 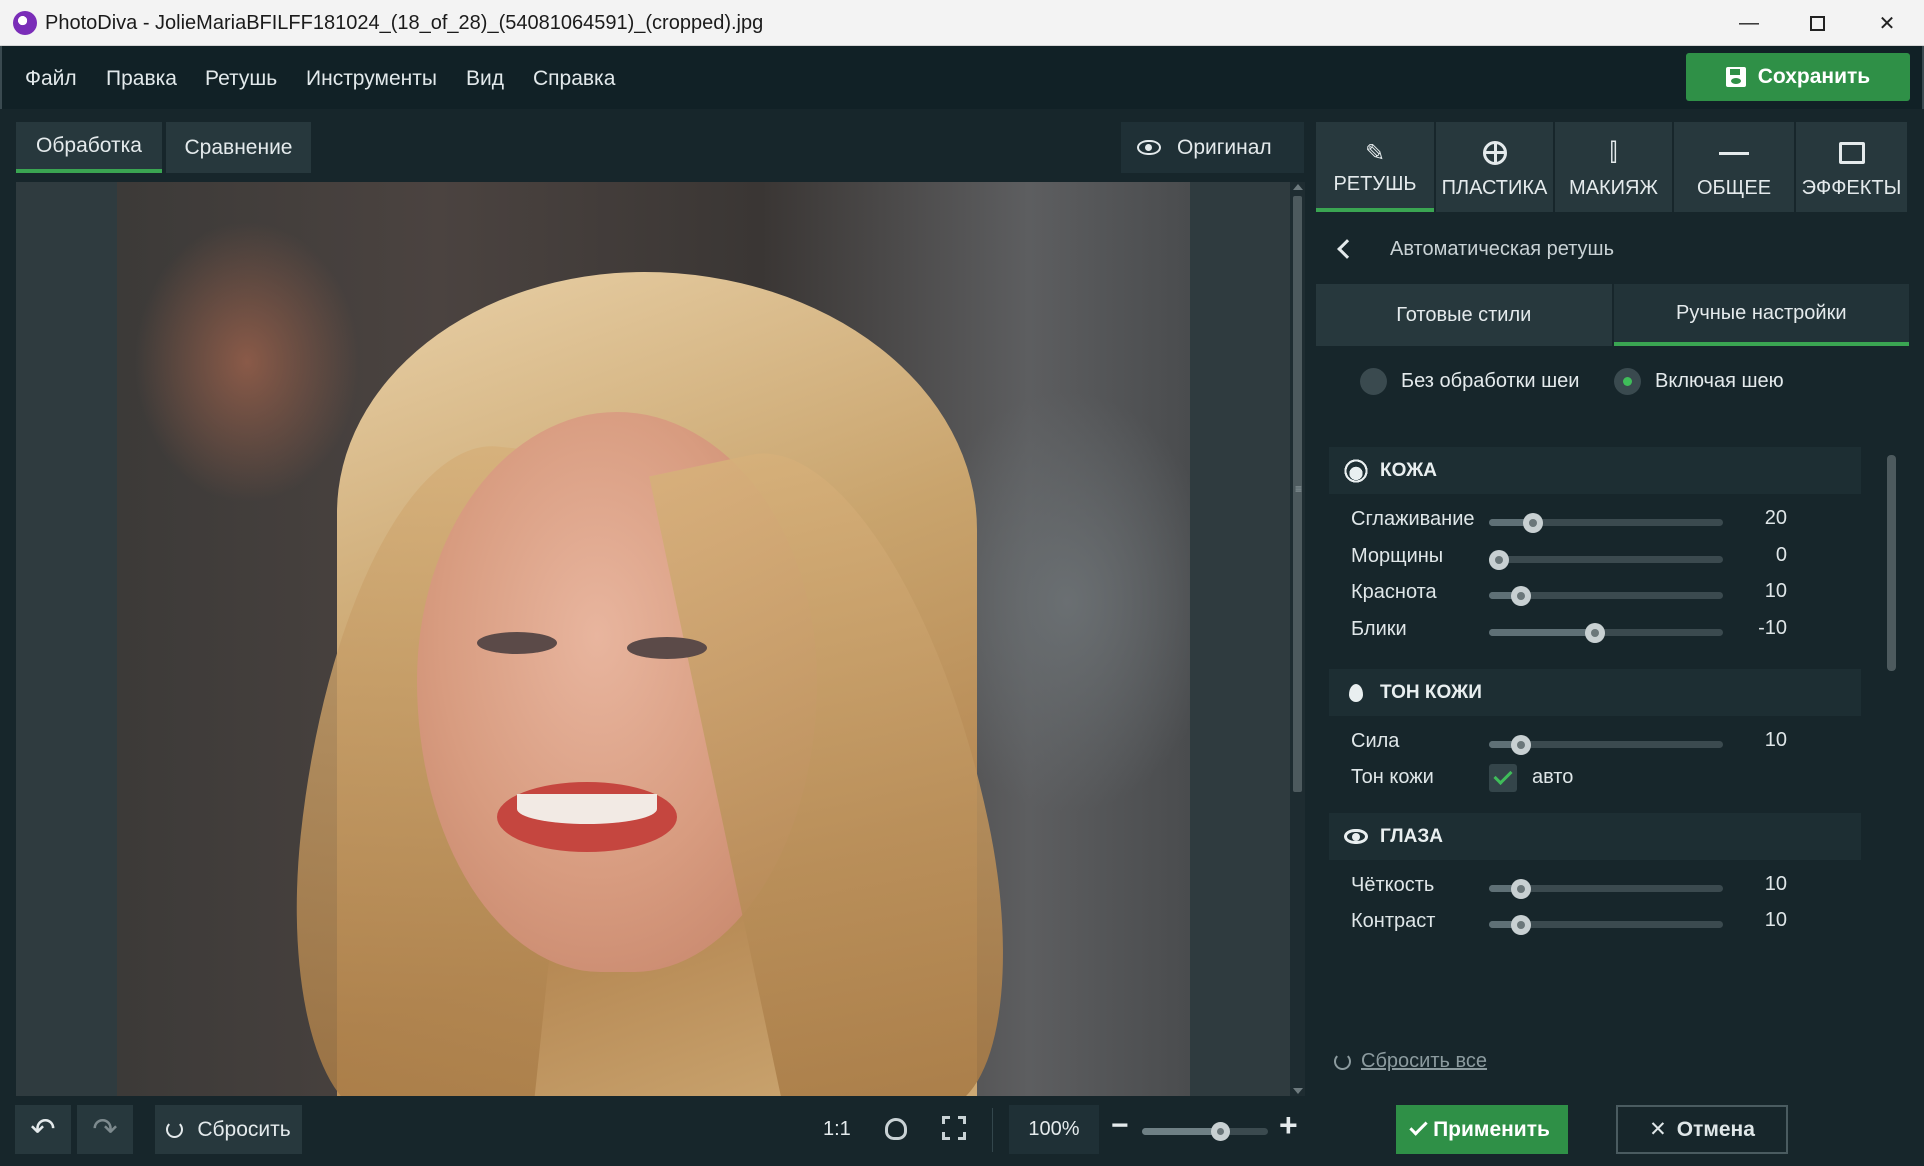 I want to click on menu-help: Справка, so click(x=574, y=79).